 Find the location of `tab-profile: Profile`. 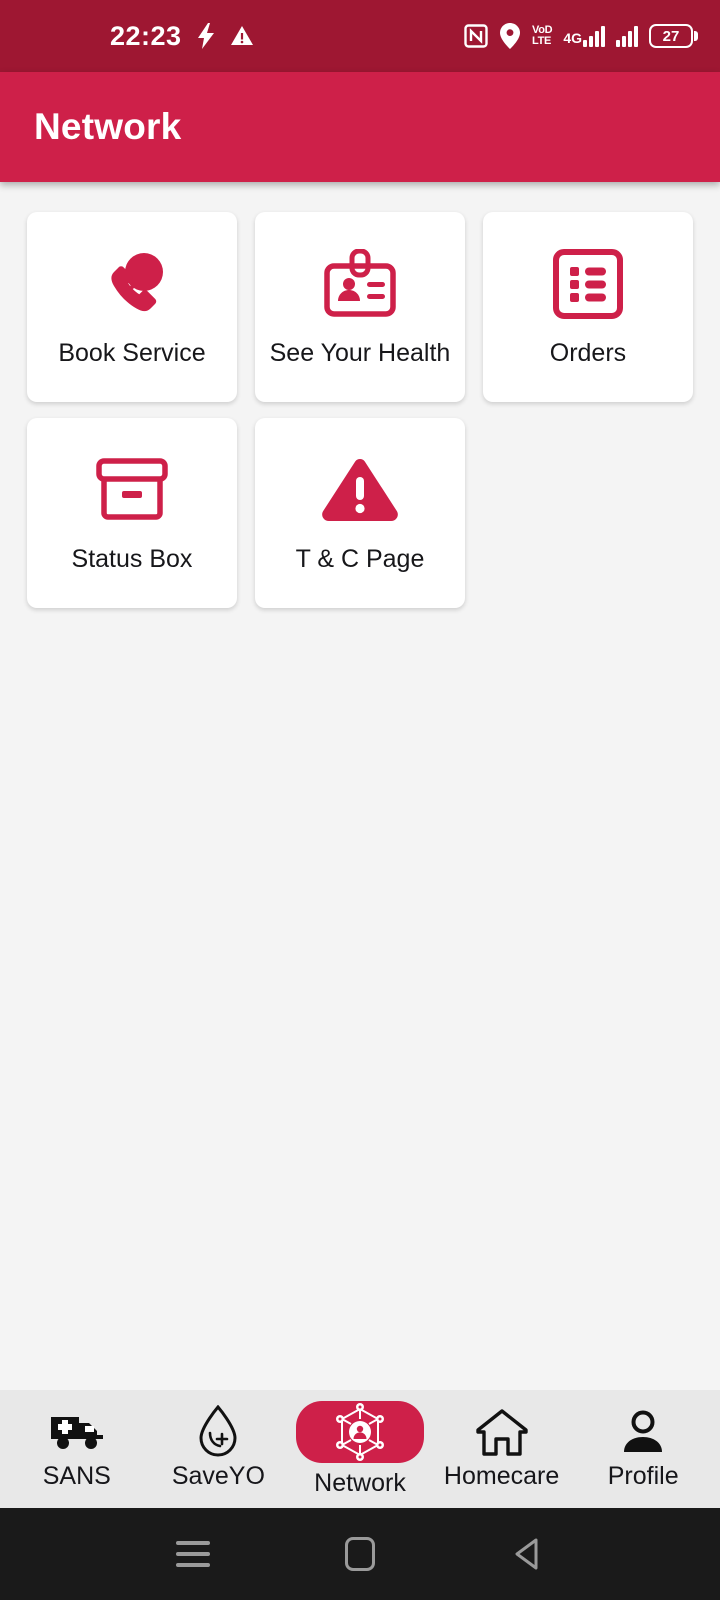

tab-profile: Profile is located at coordinates (643, 1449).